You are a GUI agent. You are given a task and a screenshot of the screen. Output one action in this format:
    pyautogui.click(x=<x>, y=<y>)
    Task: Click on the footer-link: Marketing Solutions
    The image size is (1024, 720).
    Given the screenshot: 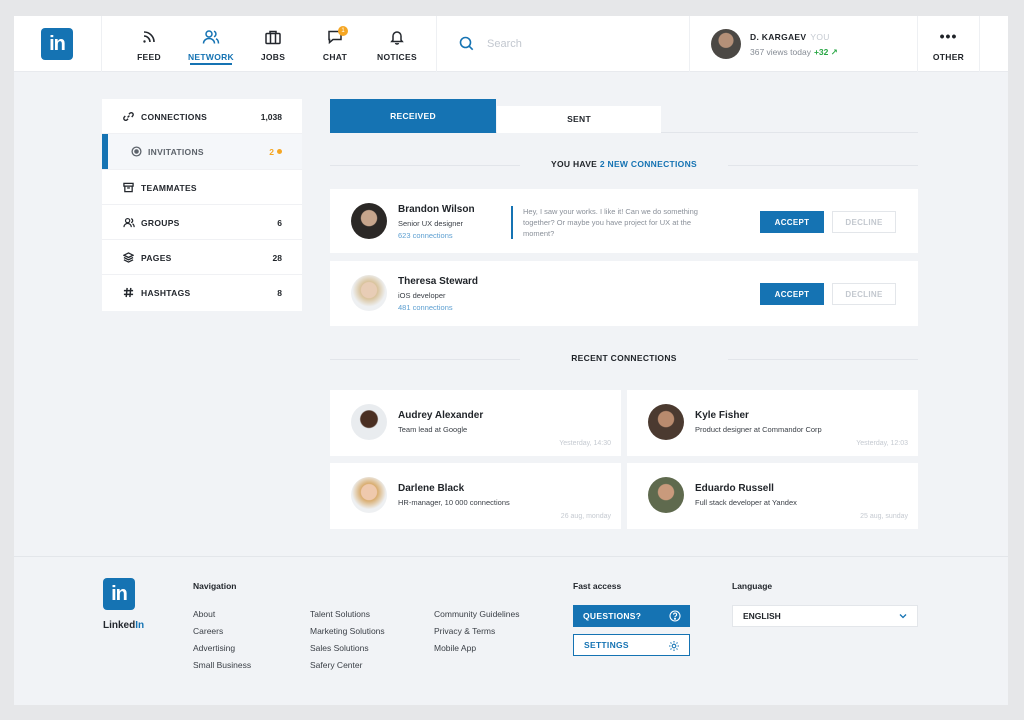 What is the action you would take?
    pyautogui.click(x=347, y=631)
    